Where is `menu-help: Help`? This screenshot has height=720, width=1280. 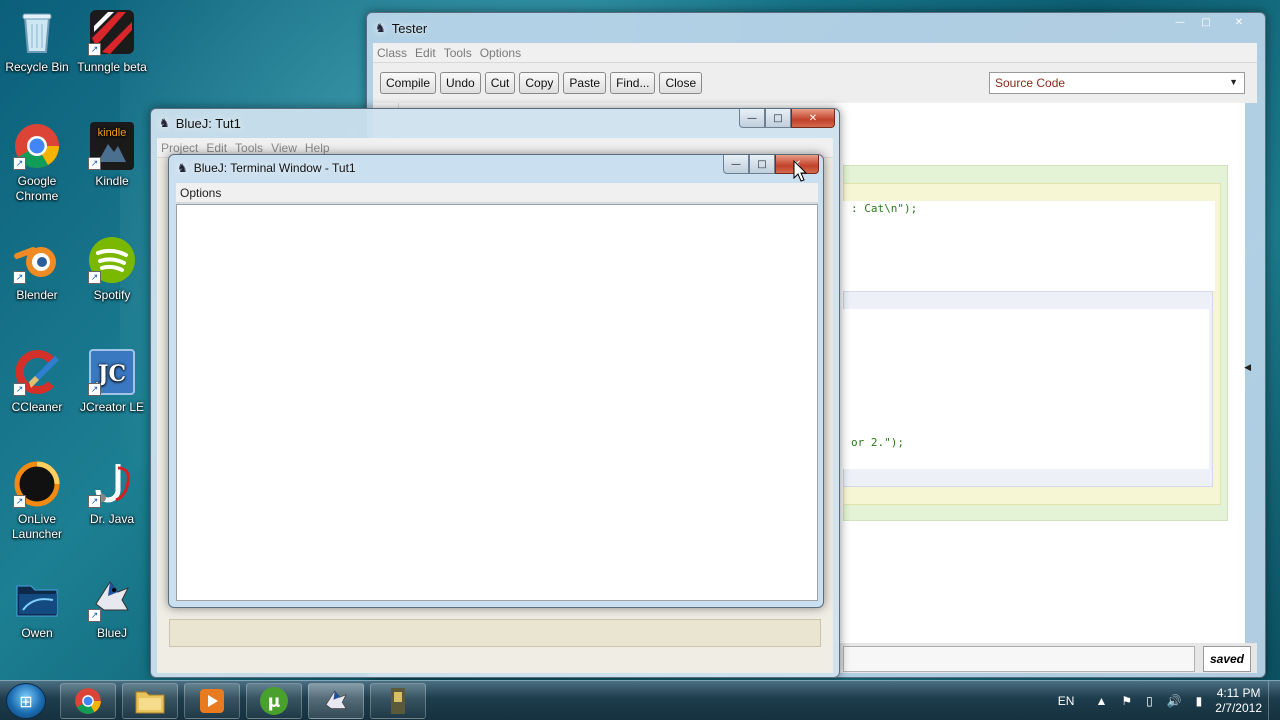 menu-help: Help is located at coordinates (317, 148).